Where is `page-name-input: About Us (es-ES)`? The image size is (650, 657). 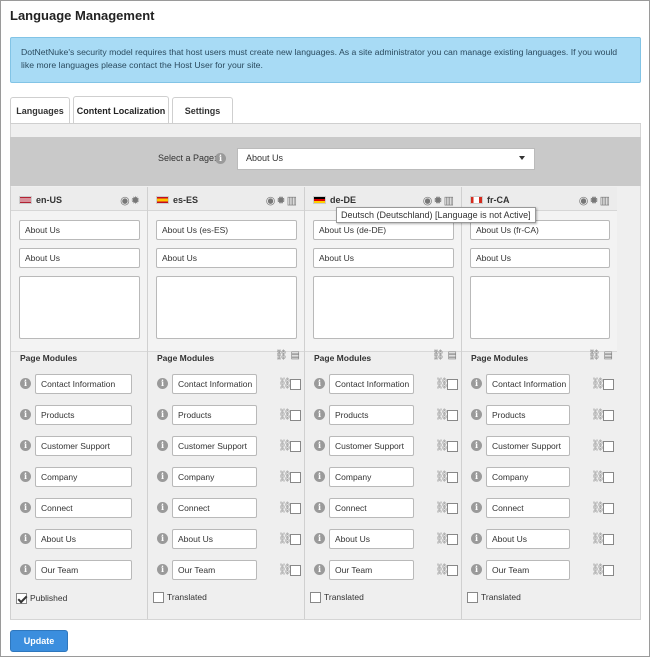
page-name-input: About Us (es-ES) is located at coordinates (226, 230).